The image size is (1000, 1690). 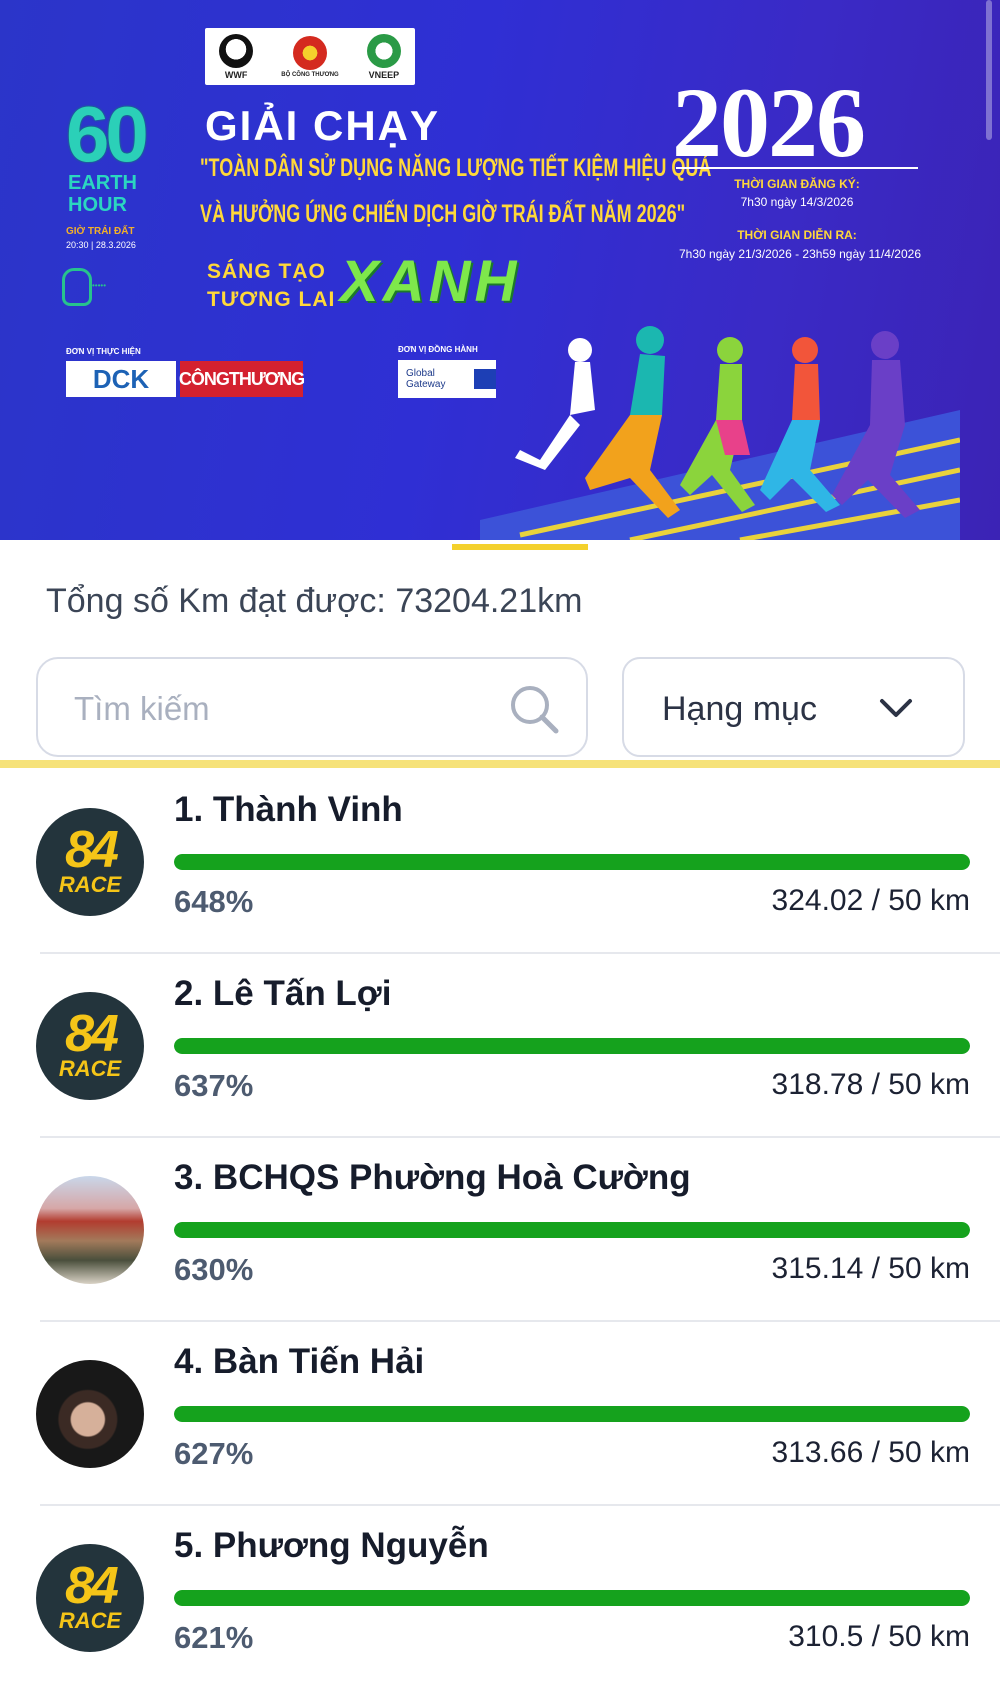 What do you see at coordinates (214, 1085) in the screenshot?
I see `progress-percent: 637%` at bounding box center [214, 1085].